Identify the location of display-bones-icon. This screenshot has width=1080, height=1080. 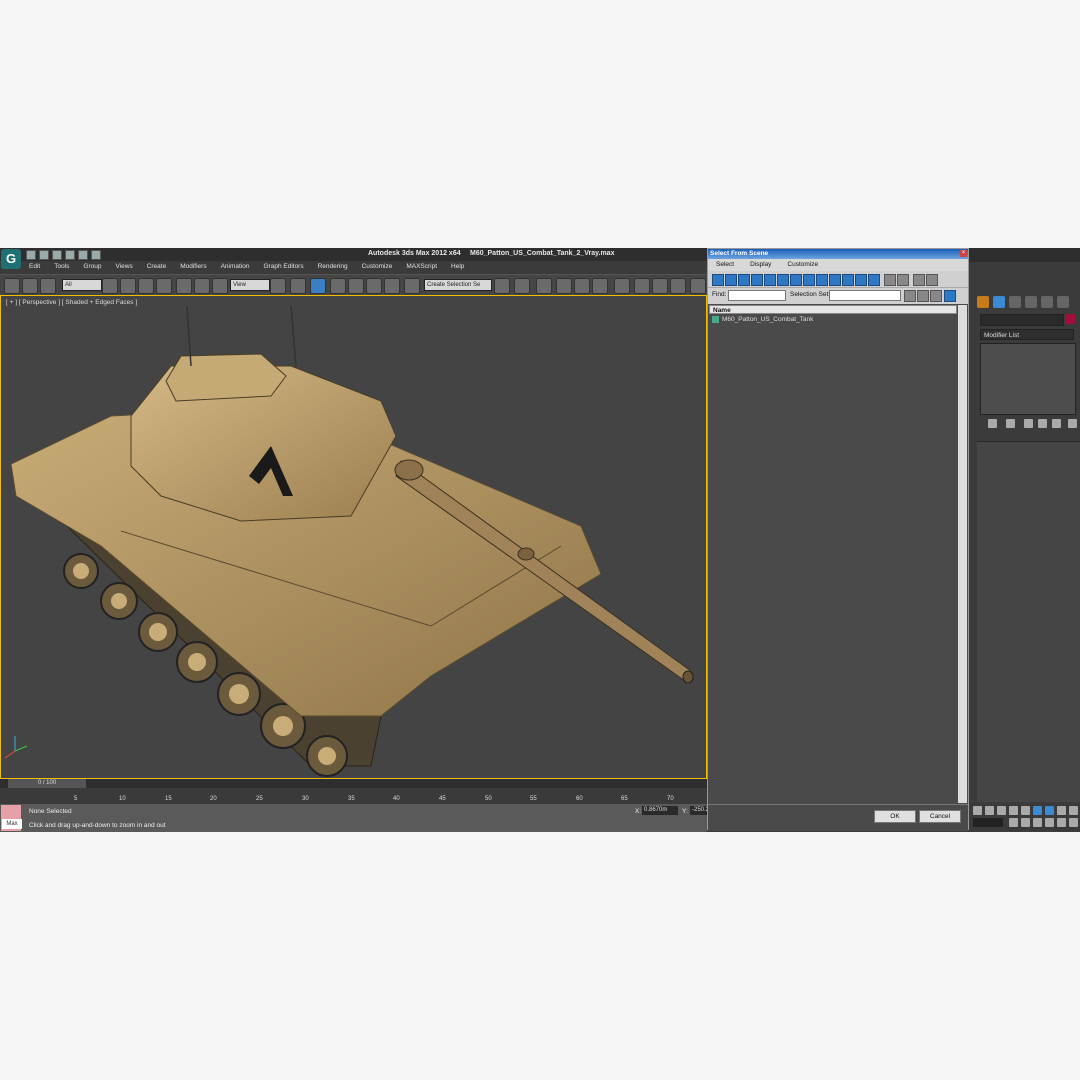
(822, 280).